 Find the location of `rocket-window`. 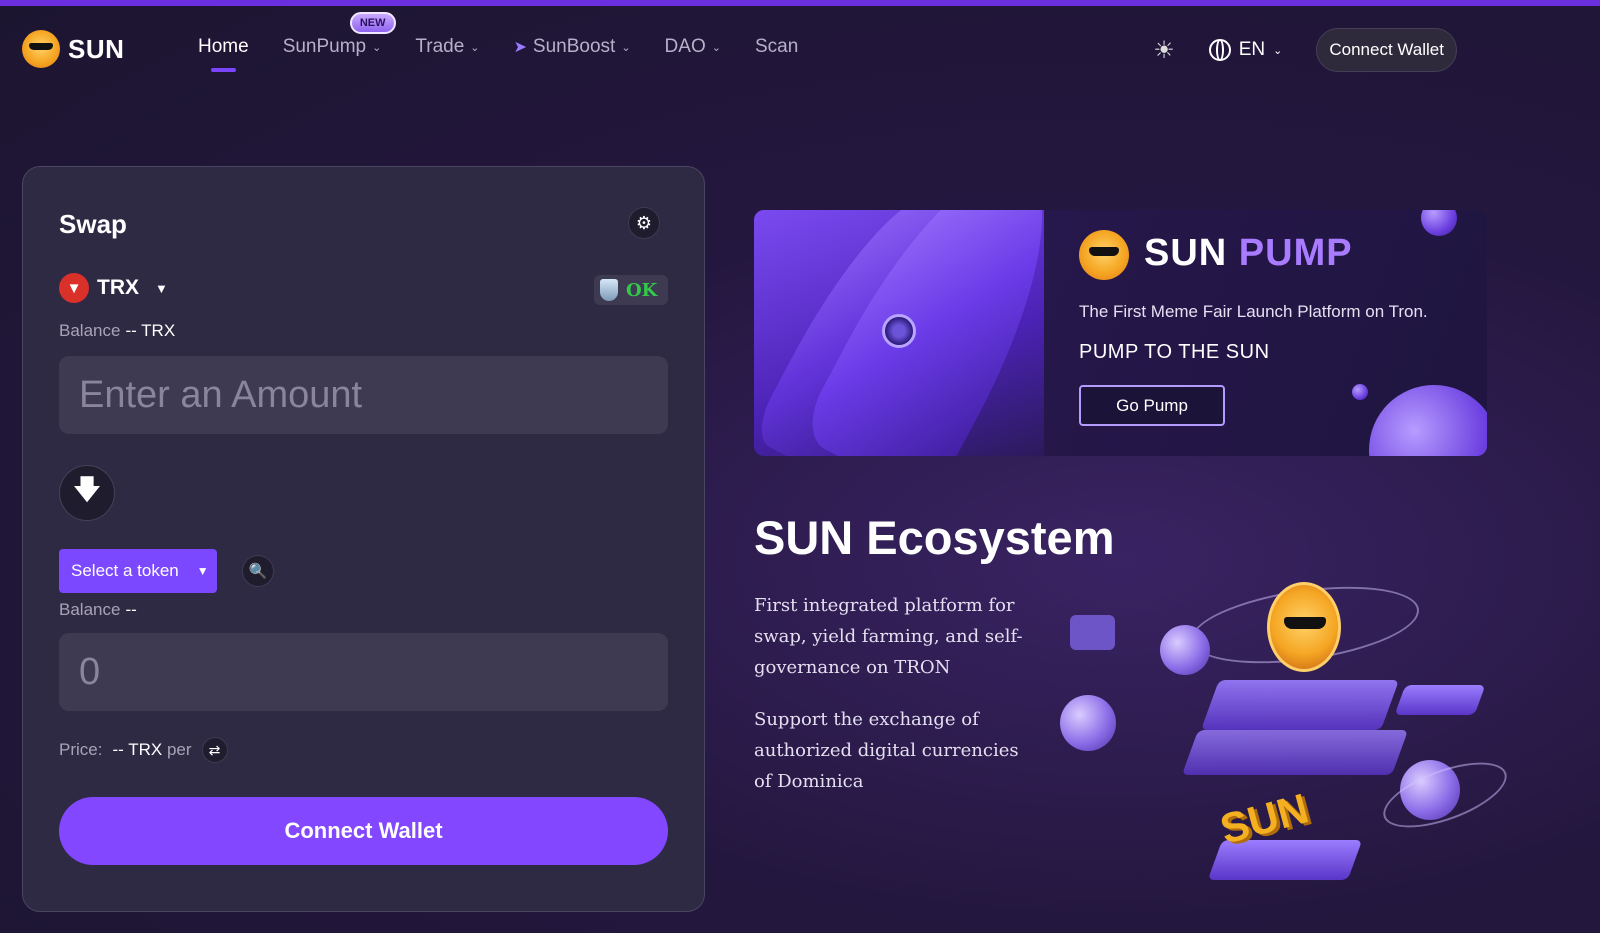

rocket-window is located at coordinates (899, 331).